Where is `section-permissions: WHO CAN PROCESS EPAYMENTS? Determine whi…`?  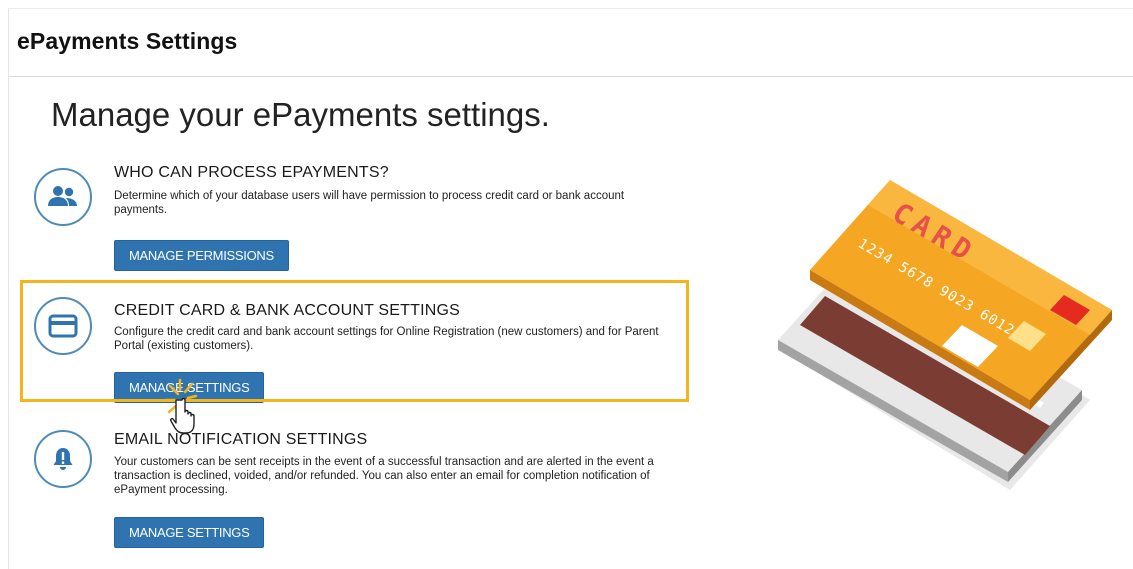
section-permissions: WHO CAN PROCESS EPAYMENTS? Determine whi… is located at coordinates (344, 224).